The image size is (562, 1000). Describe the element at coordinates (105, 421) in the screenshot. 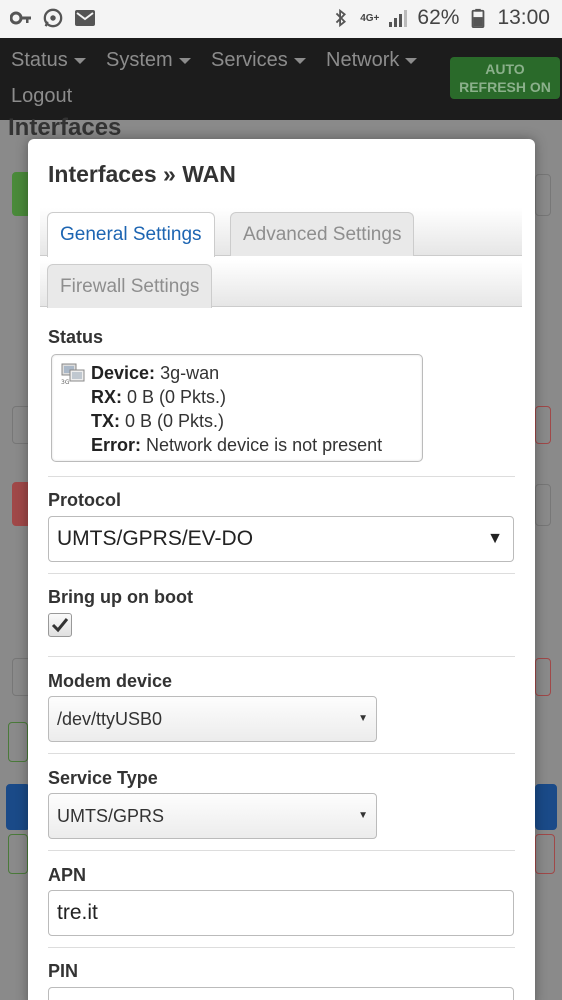

I see `tx-label: TX:` at that location.